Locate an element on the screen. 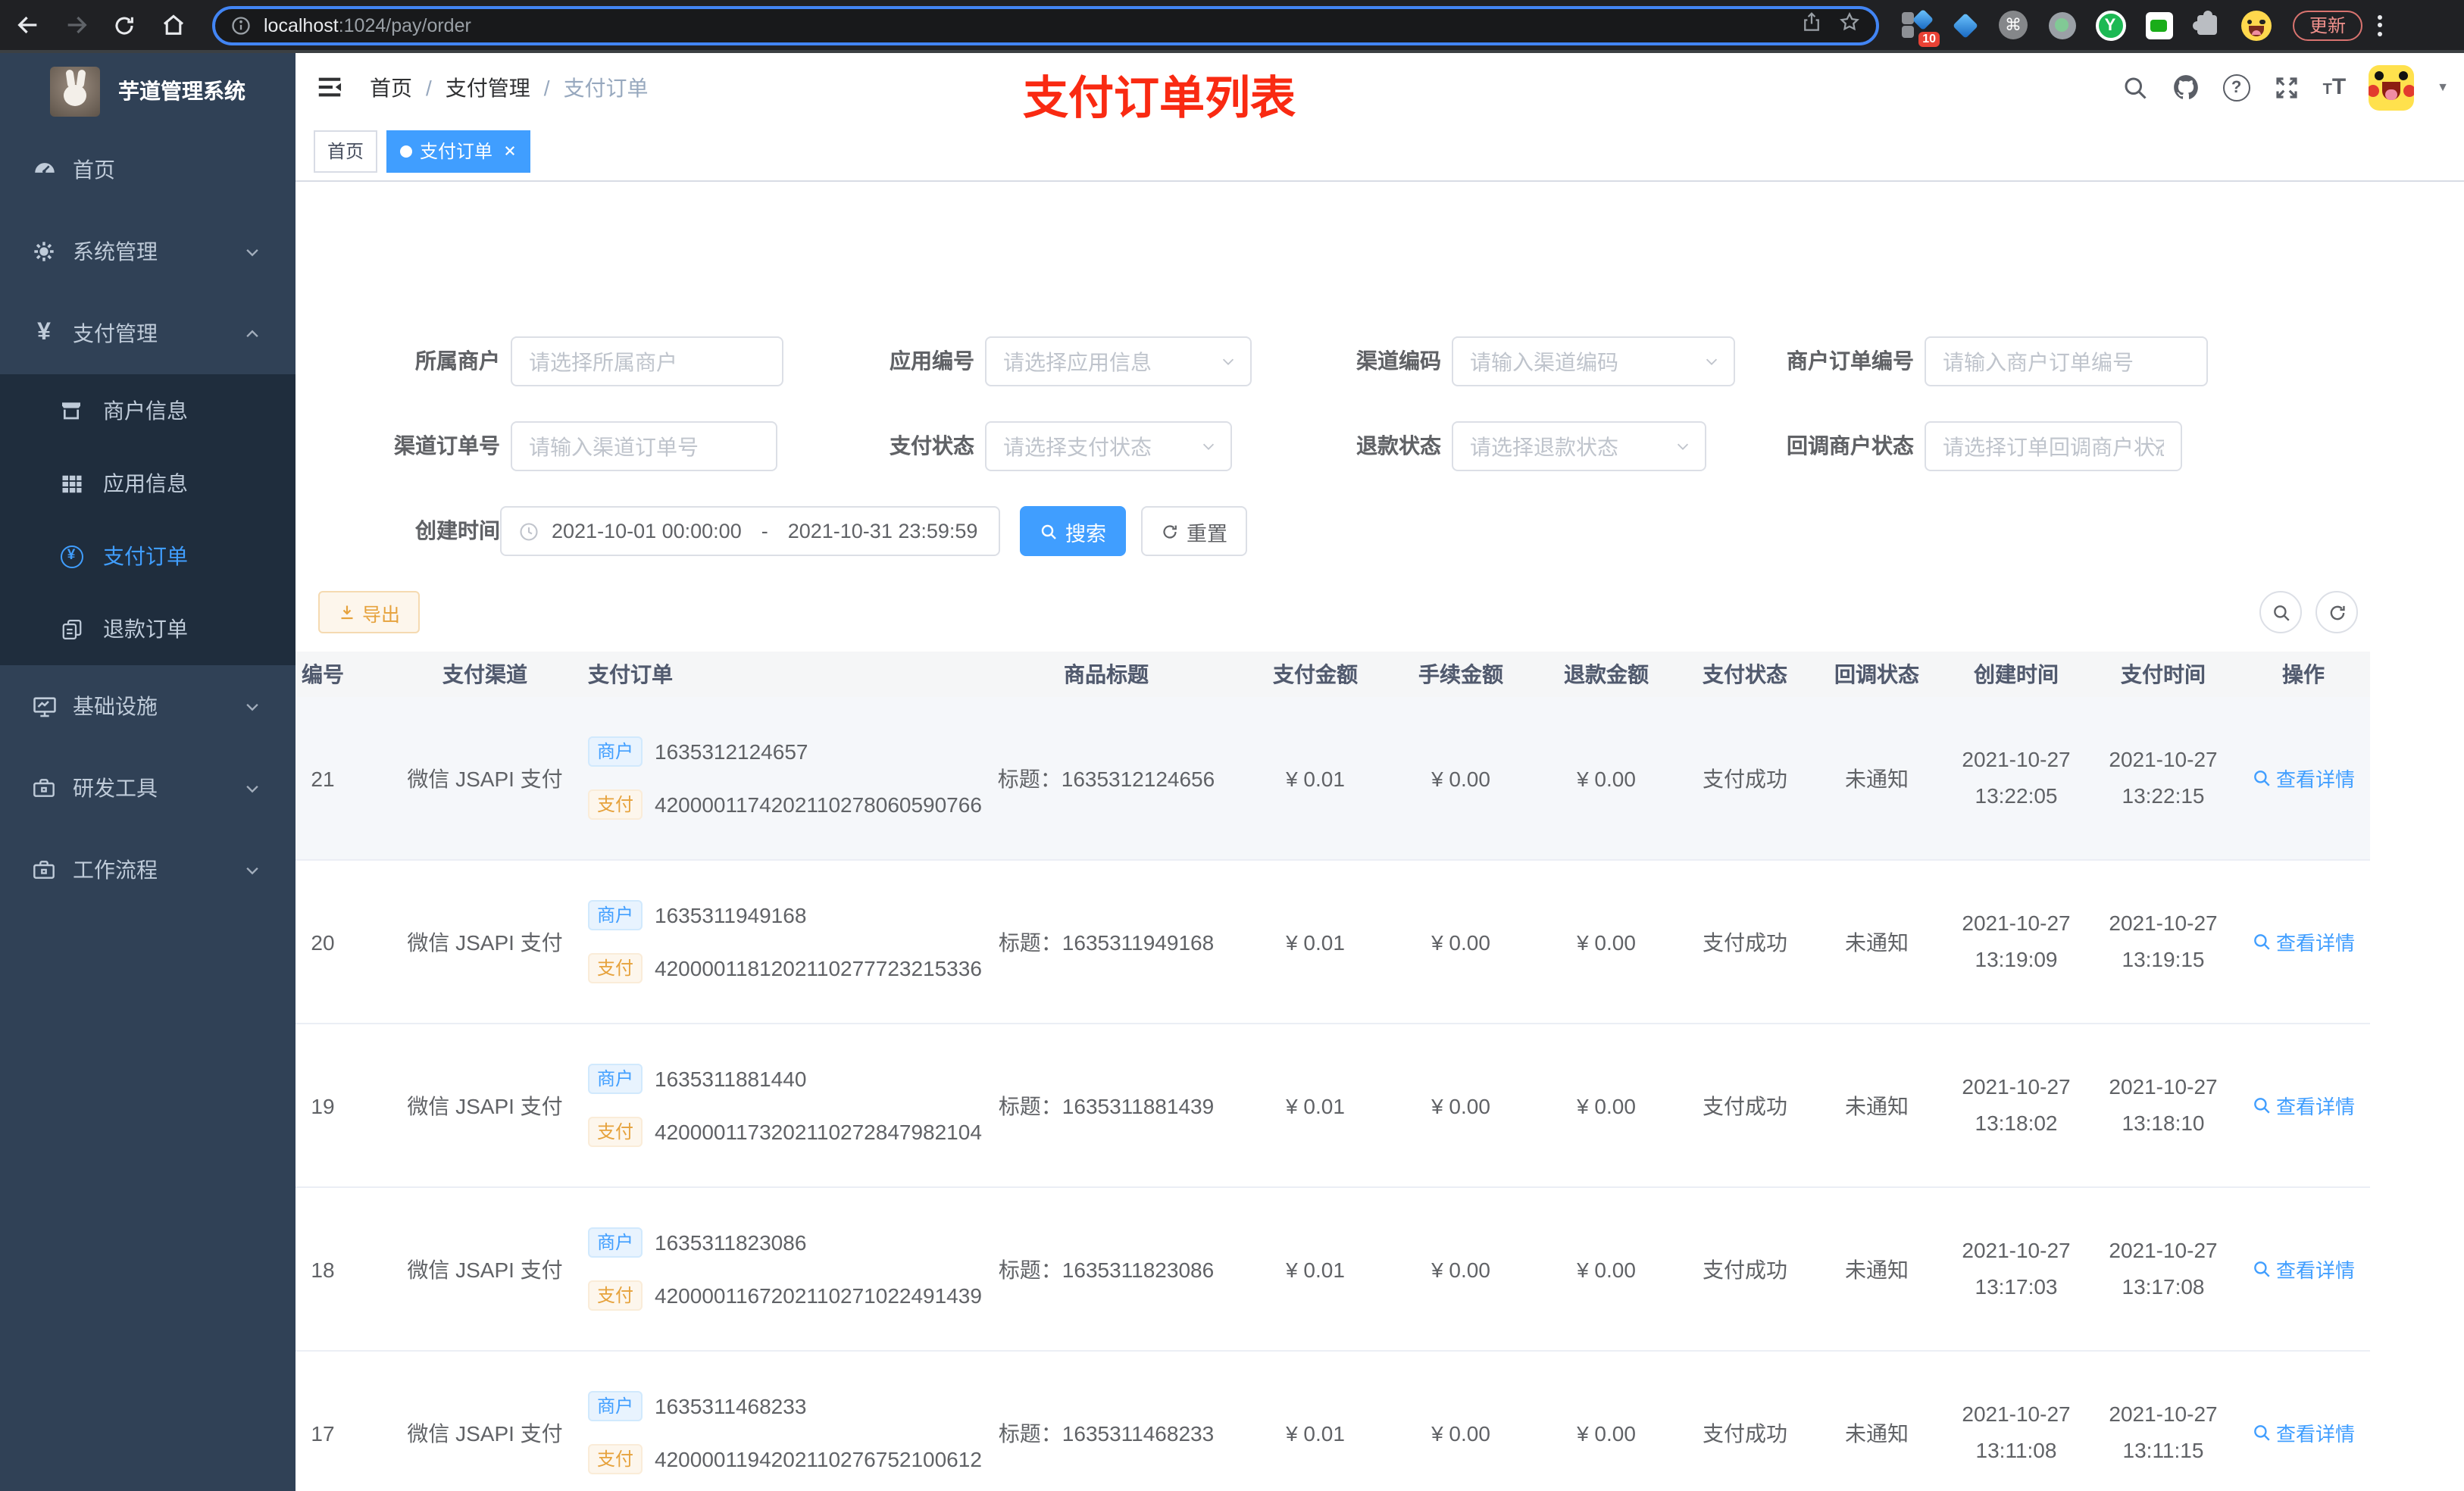 The height and width of the screenshot is (1491, 2464). sidebar-item-home: 首页 is located at coordinates (147, 170).